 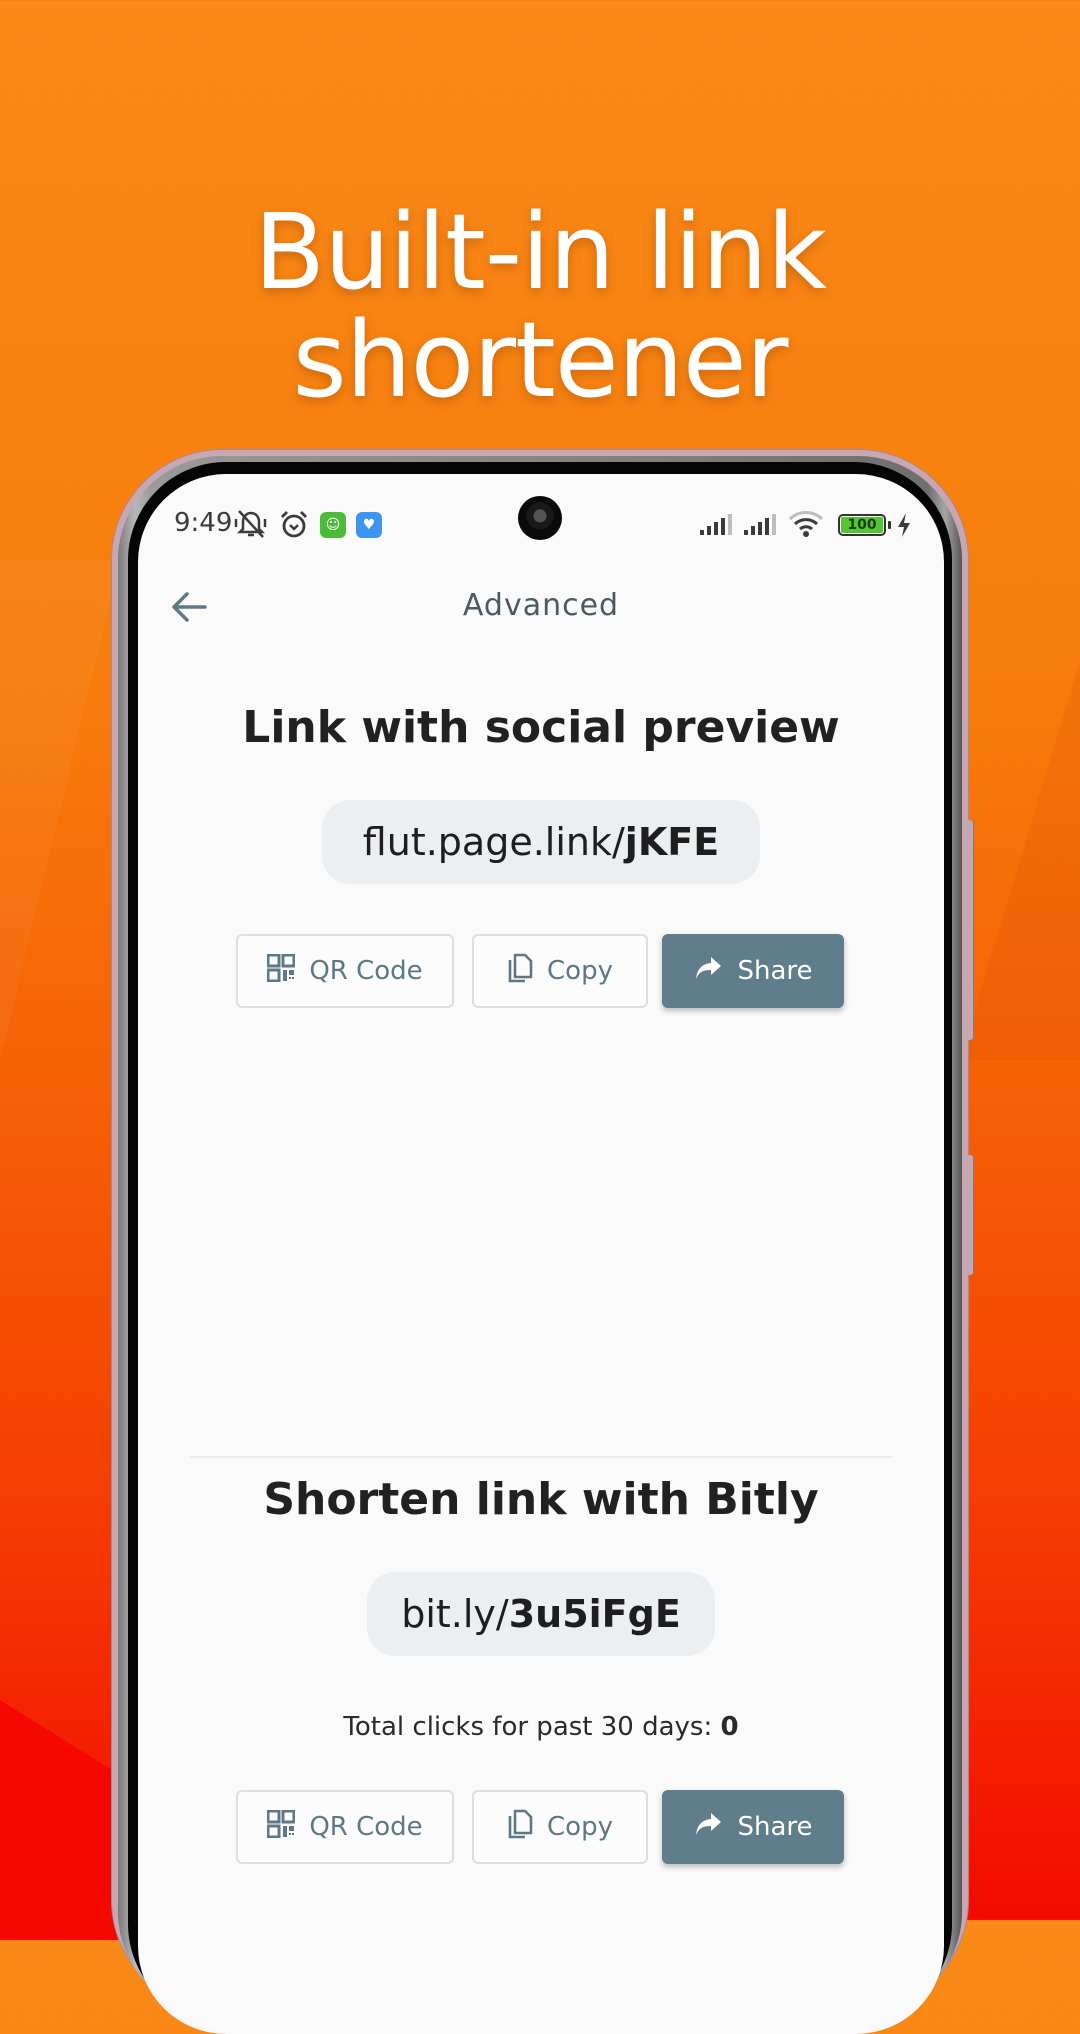 I want to click on promo-headline: Built-in link shortener, so click(x=540, y=306).